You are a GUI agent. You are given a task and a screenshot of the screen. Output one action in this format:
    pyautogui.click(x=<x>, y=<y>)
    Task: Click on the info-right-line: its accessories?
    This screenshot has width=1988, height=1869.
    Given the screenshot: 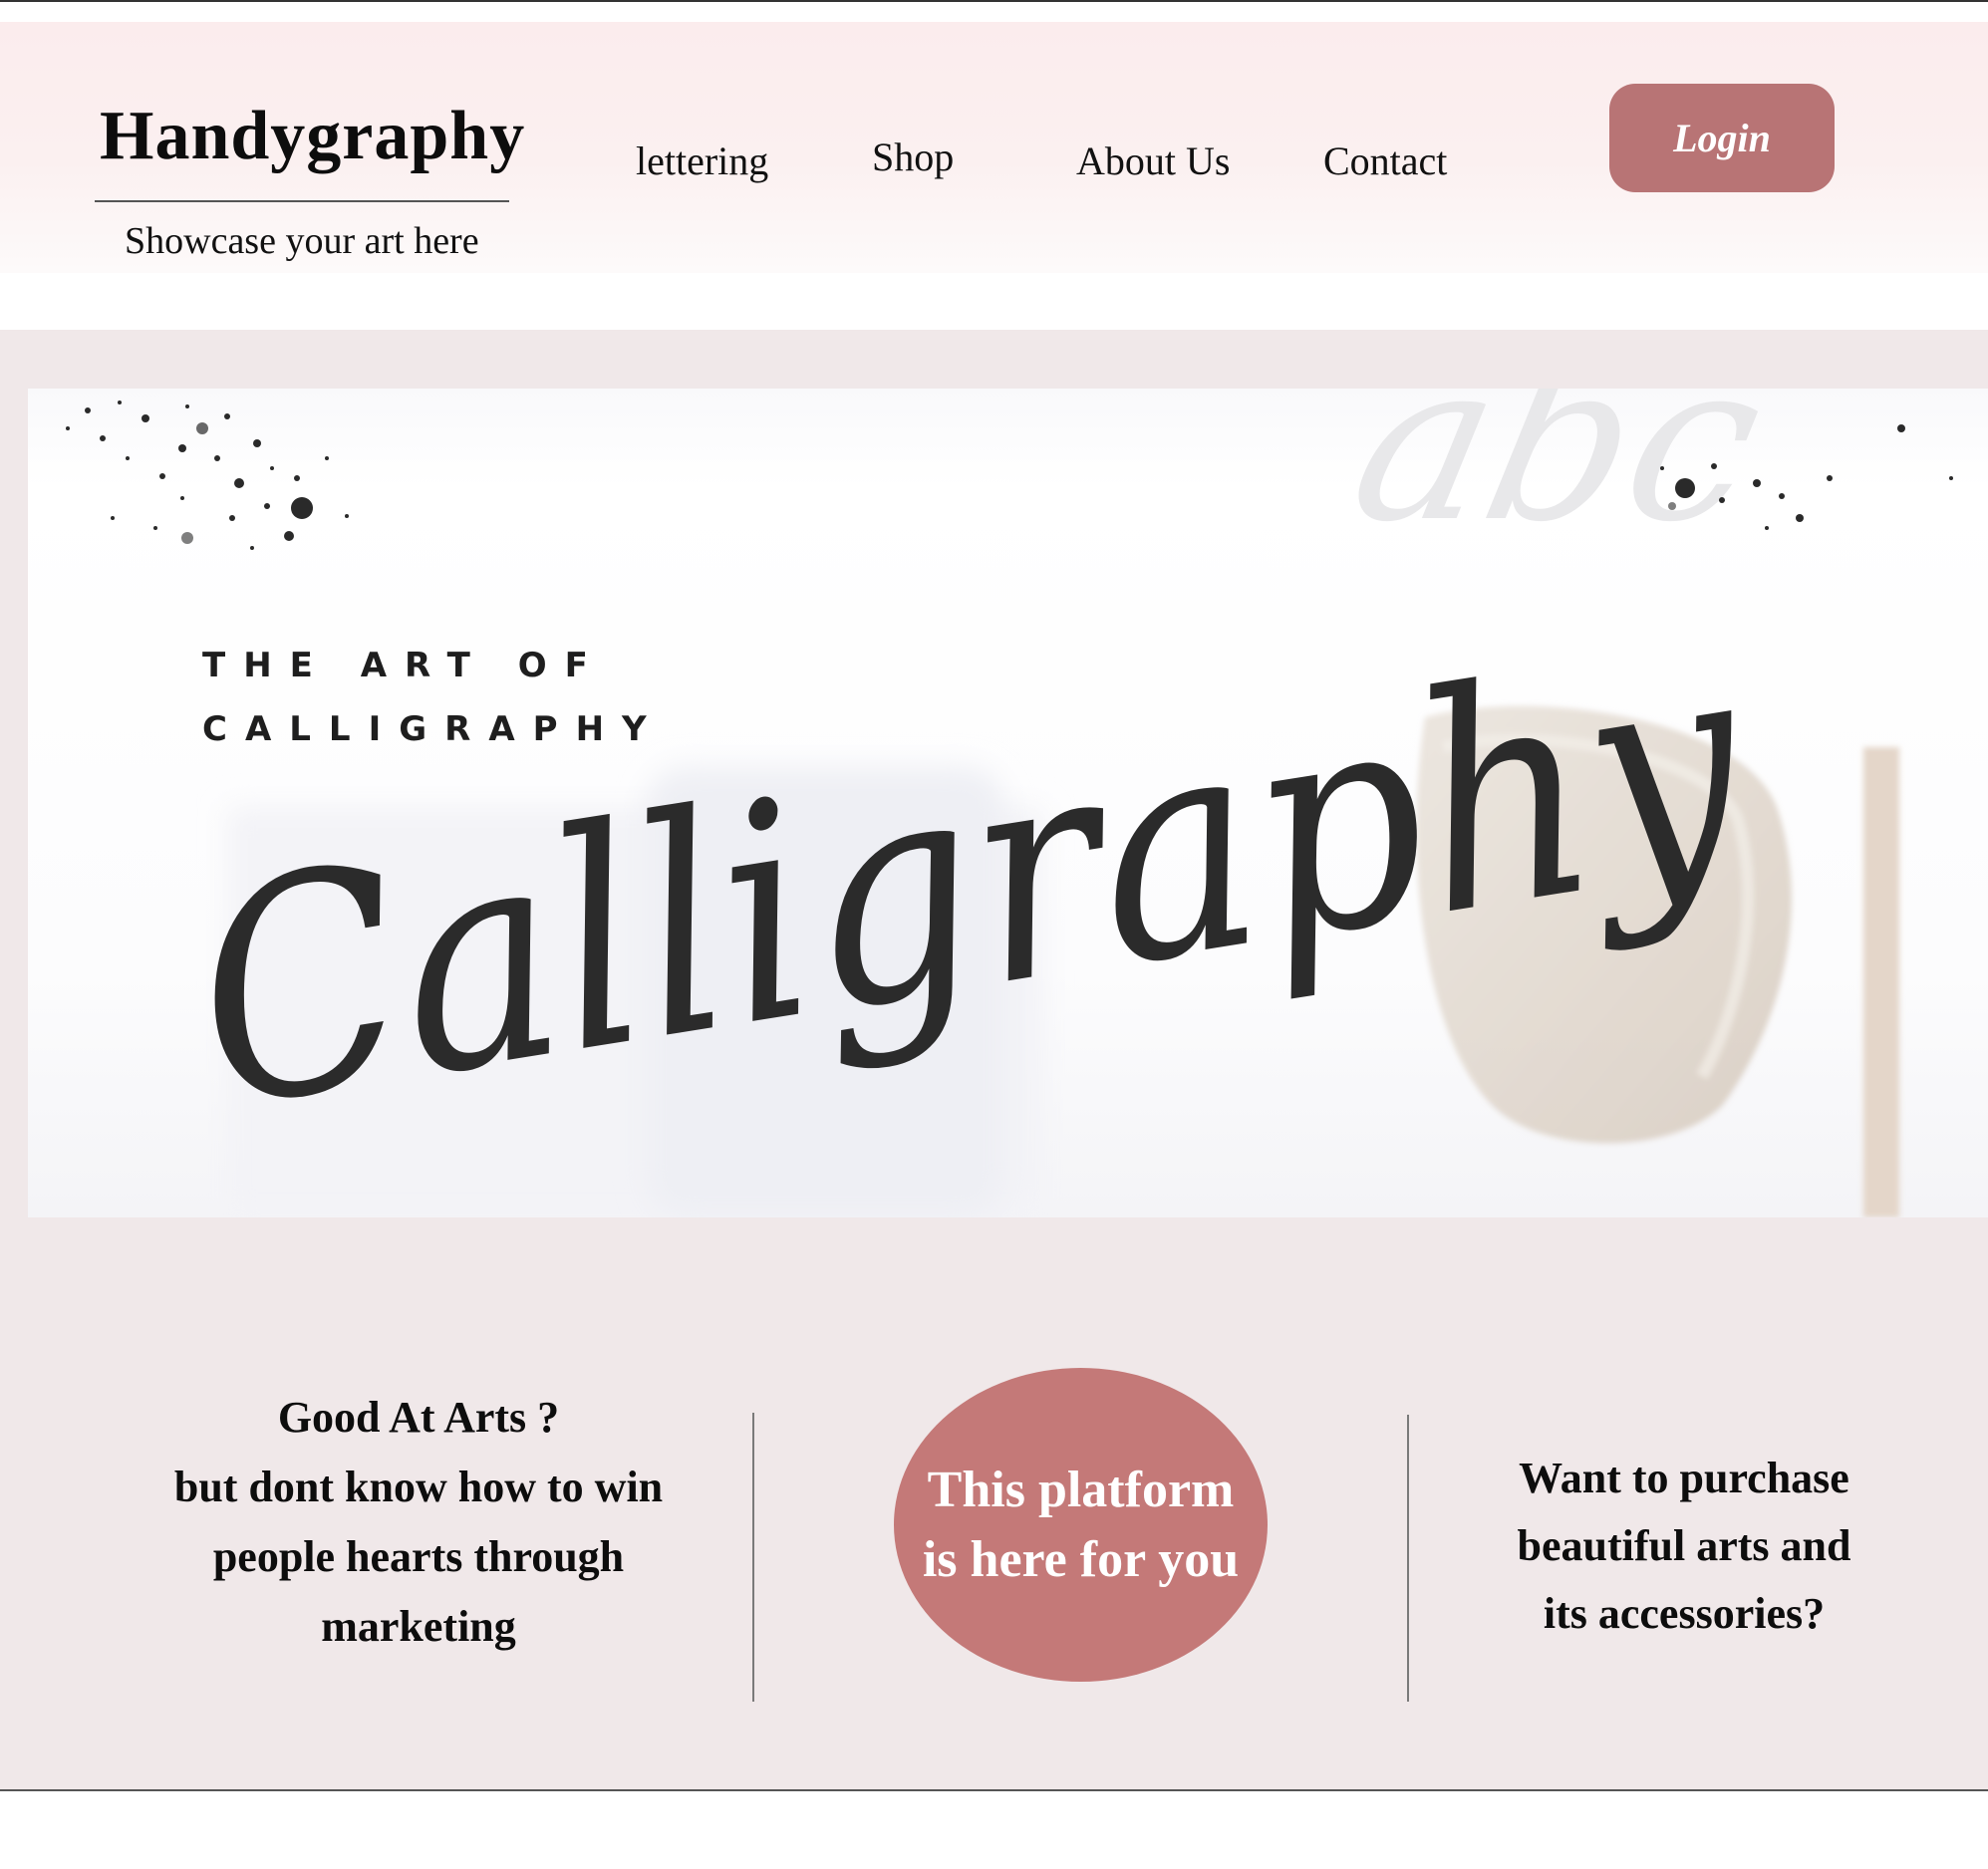 What is the action you would take?
    pyautogui.click(x=1685, y=1613)
    